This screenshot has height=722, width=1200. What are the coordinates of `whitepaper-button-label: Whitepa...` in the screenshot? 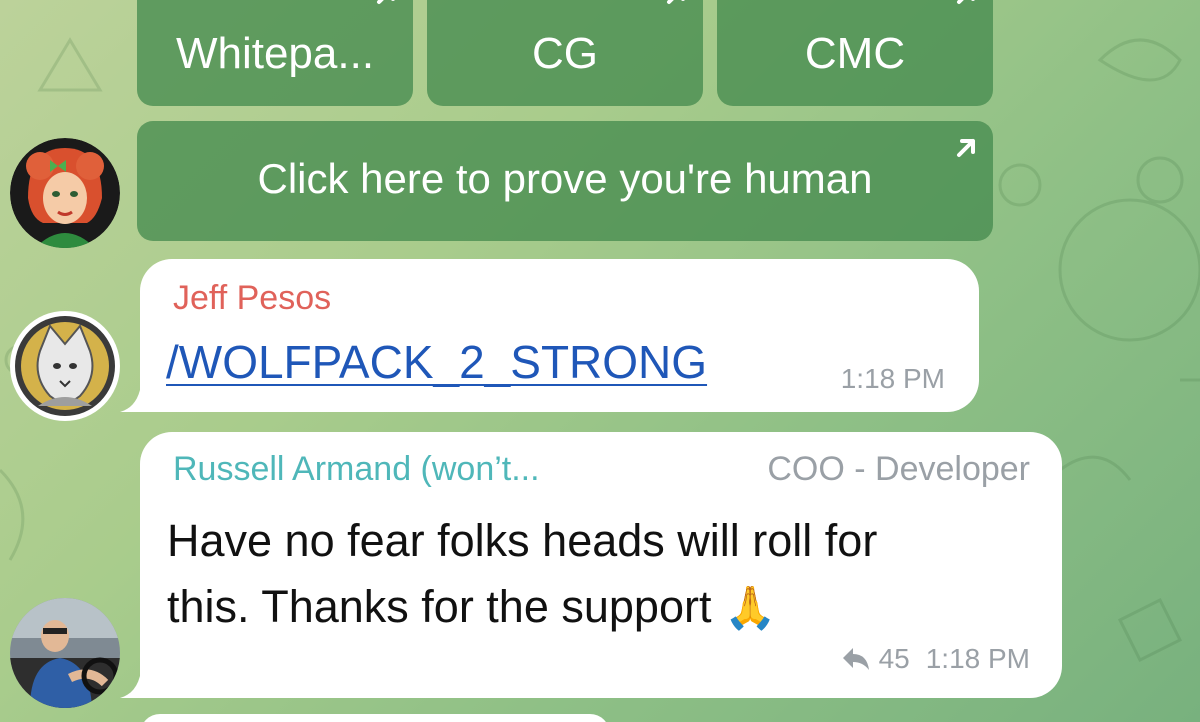 It's located at (275, 53).